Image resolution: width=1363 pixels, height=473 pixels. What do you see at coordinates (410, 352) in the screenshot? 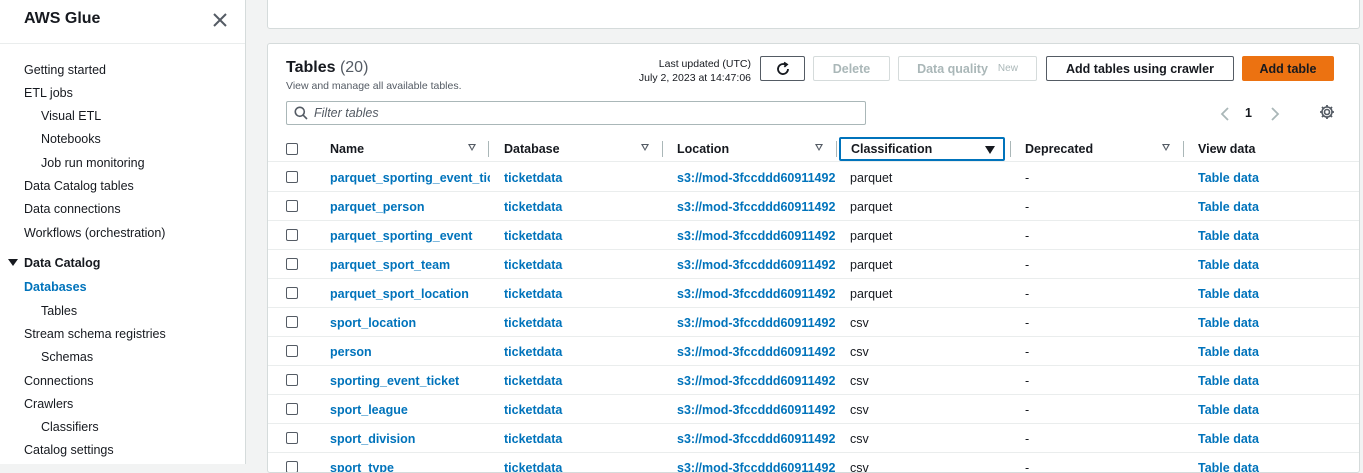
I see `cell-name: person` at bounding box center [410, 352].